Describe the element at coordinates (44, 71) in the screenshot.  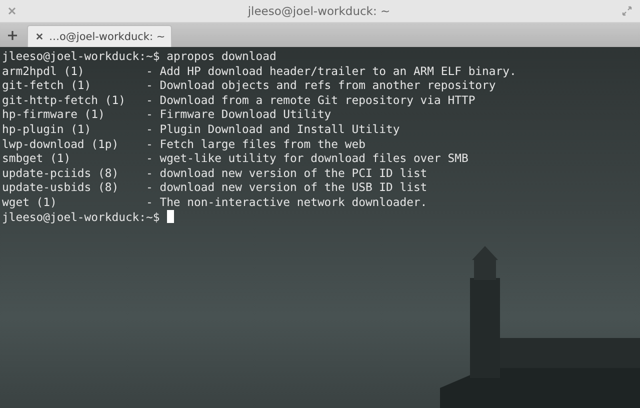
I see `command-name: arm2hpdl (1)` at that location.